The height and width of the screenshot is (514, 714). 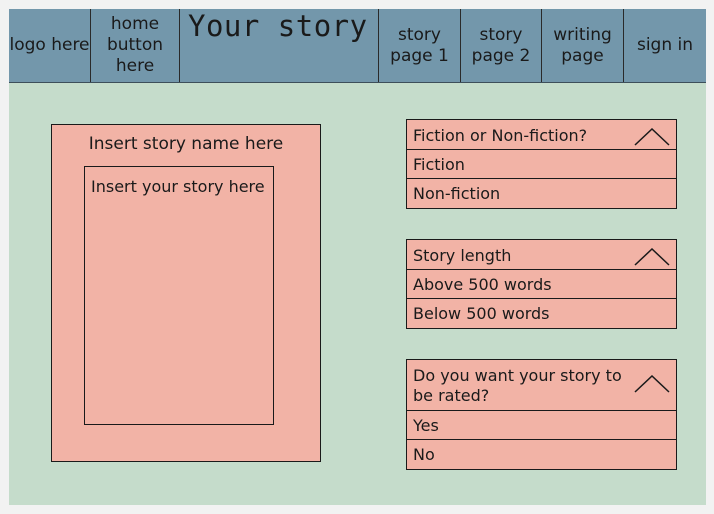 What do you see at coordinates (541, 193) in the screenshot?
I see `dropdown-option-non-fiction: Non-fiction` at bounding box center [541, 193].